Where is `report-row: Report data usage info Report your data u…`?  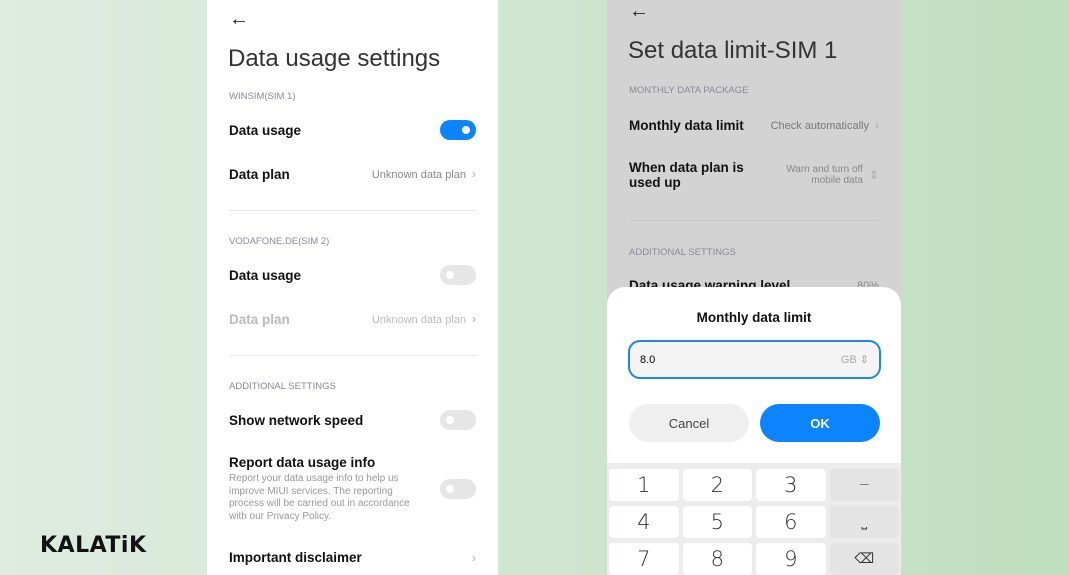 report-row: Report data usage info Report your data u… is located at coordinates (352, 489).